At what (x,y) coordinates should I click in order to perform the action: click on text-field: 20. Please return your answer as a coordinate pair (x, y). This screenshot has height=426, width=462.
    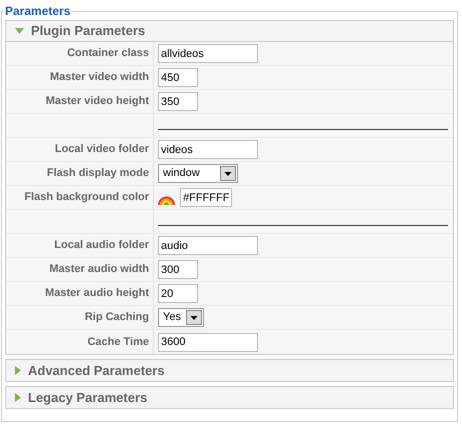
    Looking at the image, I should click on (178, 293).